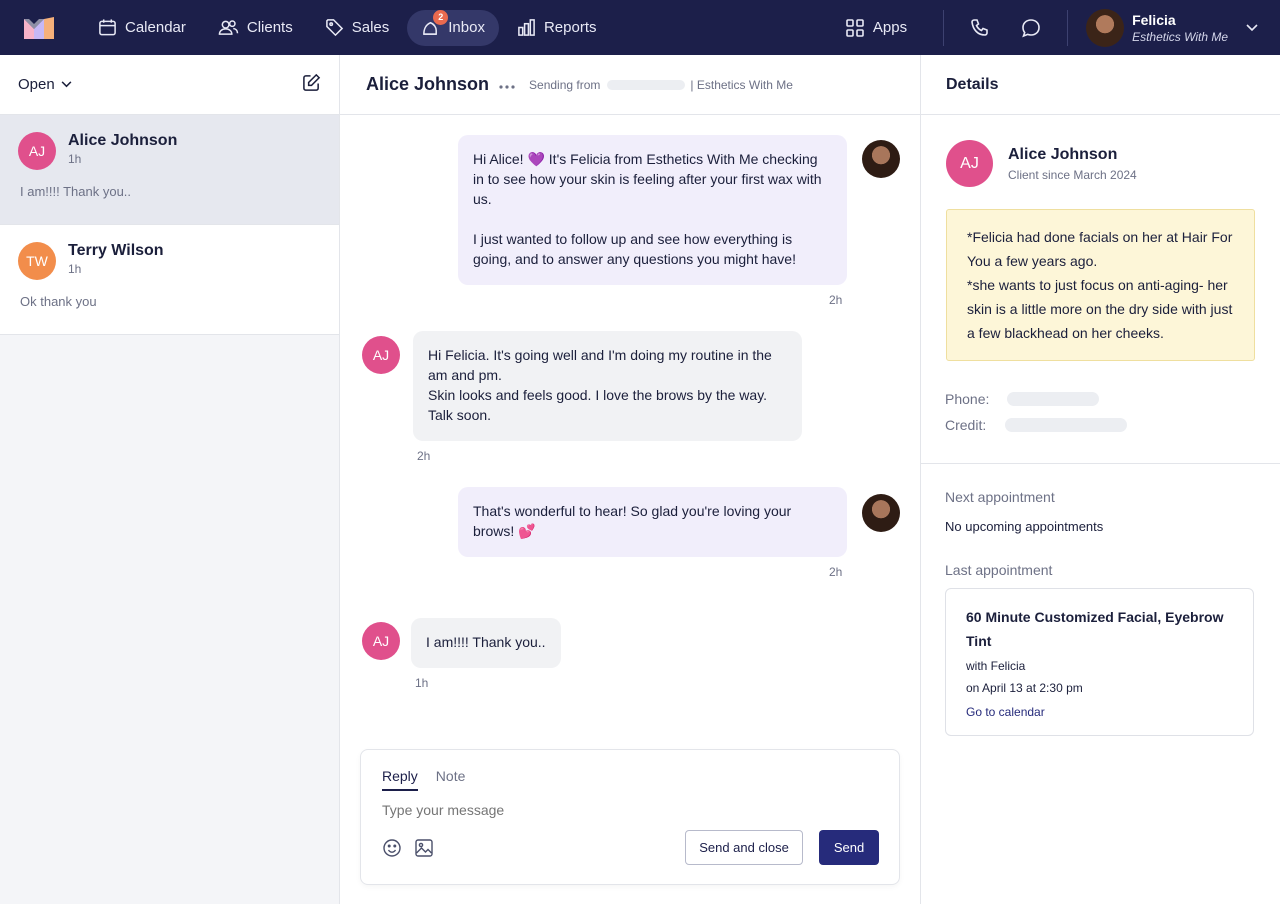 This screenshot has height=904, width=1280. I want to click on attach-image-button, so click(424, 848).